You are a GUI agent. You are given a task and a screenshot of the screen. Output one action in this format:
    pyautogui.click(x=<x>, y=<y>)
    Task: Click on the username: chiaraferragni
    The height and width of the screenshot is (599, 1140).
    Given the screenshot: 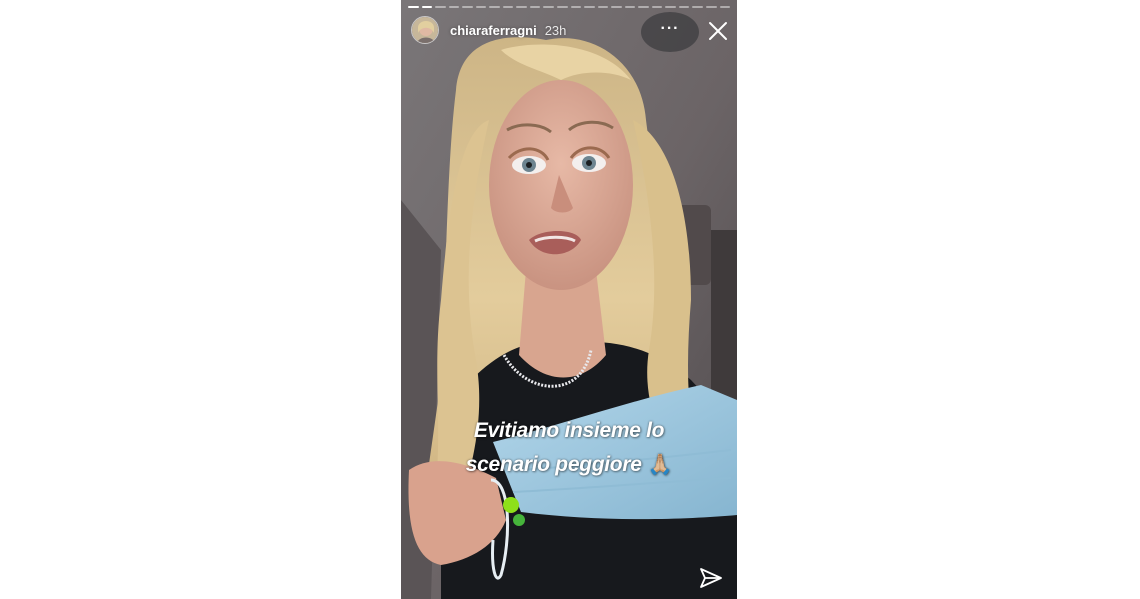 What is the action you would take?
    pyautogui.click(x=493, y=30)
    